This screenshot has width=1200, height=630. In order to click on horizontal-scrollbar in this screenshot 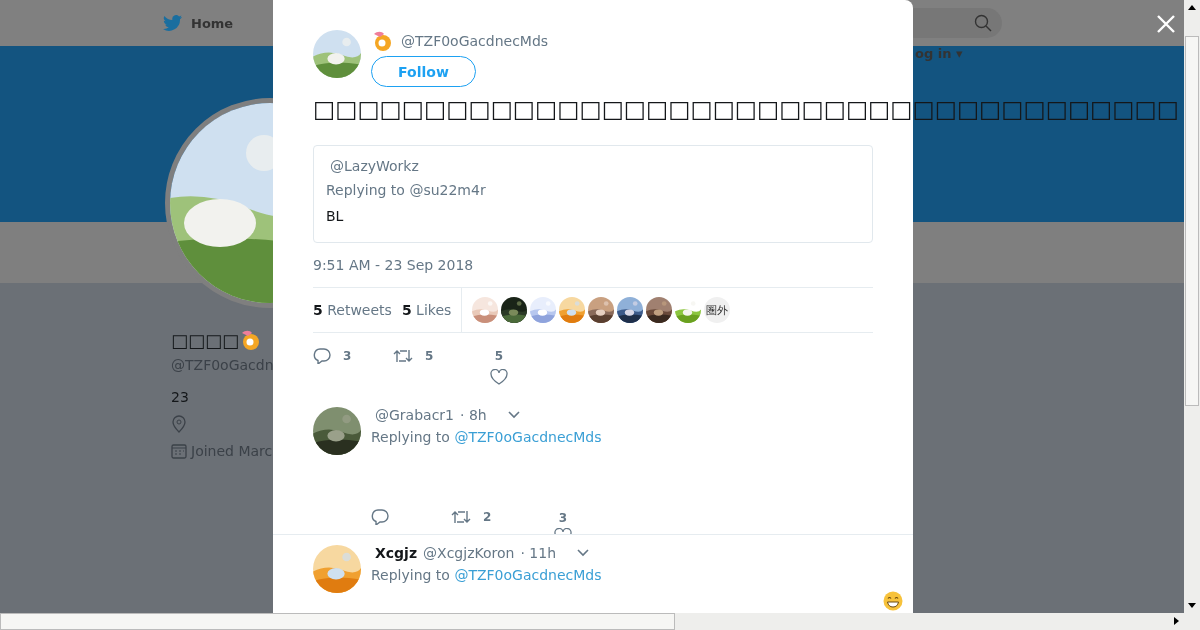, I will do `click(600, 621)`.